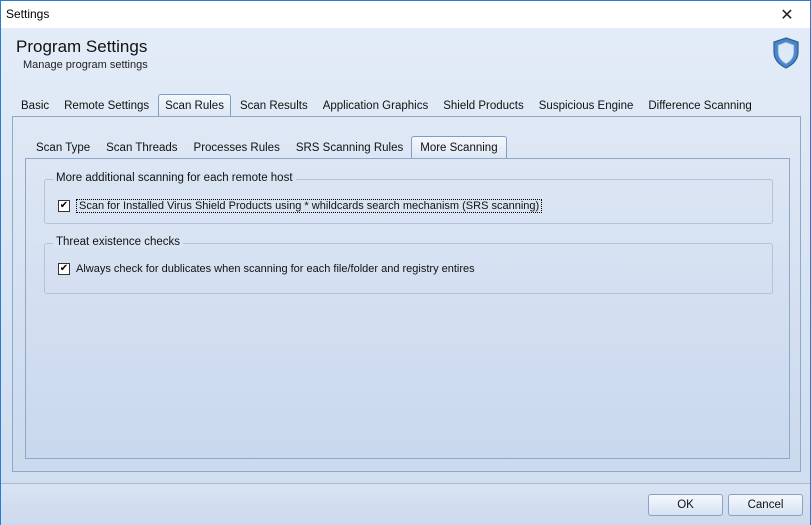 The image size is (811, 525). Describe the element at coordinates (349, 148) in the screenshot. I see `tab-srs-scanning-rules: SRS Scanning Rules` at that location.